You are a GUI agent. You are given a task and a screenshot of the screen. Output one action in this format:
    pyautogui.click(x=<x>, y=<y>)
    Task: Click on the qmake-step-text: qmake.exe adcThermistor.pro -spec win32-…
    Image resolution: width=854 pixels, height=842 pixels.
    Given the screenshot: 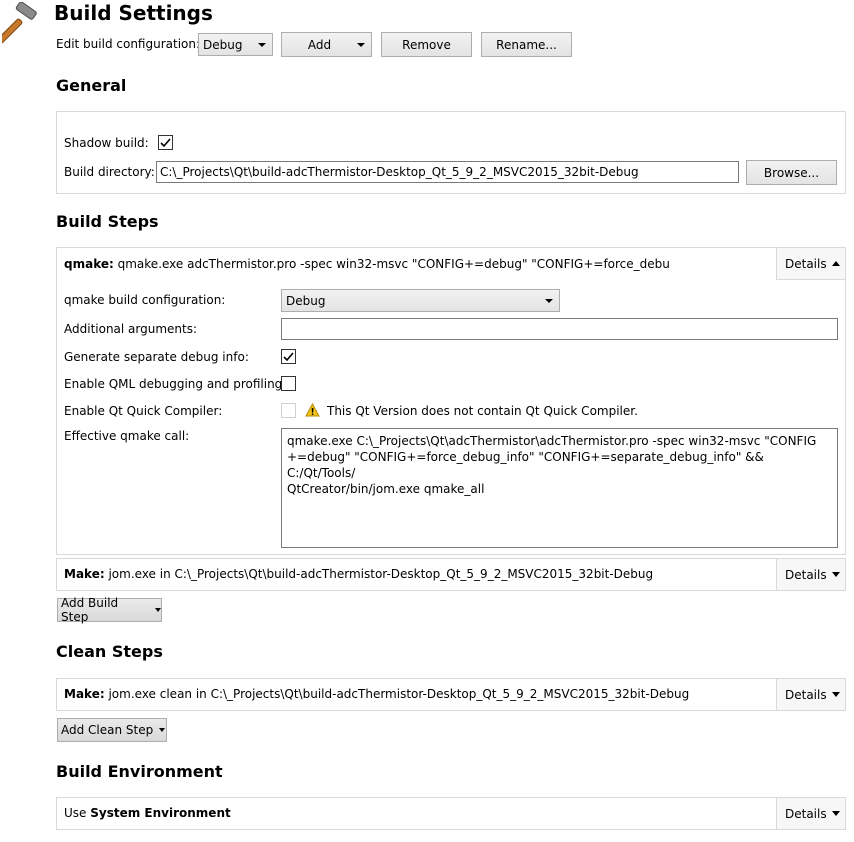 What is the action you would take?
    pyautogui.click(x=393, y=264)
    